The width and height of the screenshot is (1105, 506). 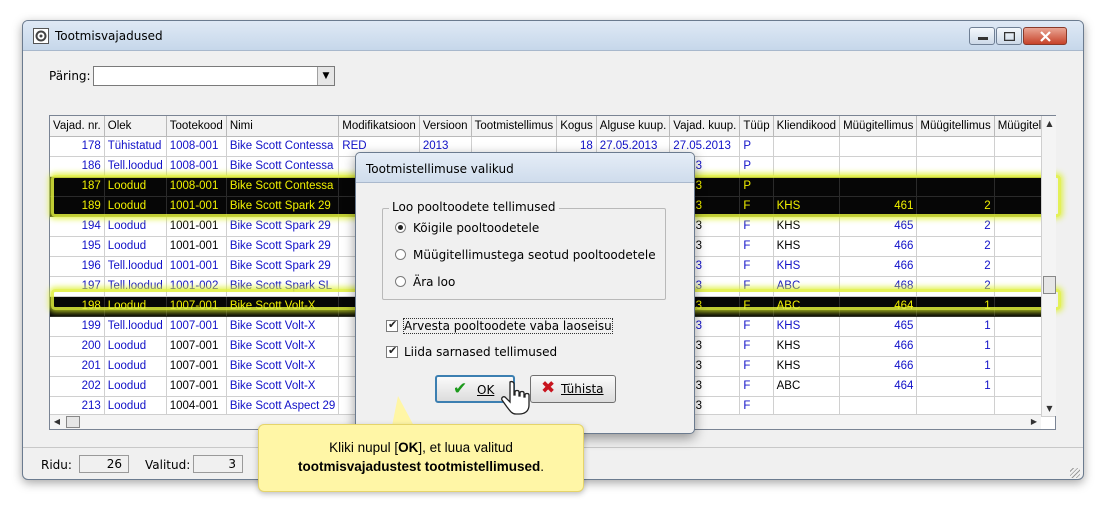 I want to click on close-button, so click(x=1045, y=36).